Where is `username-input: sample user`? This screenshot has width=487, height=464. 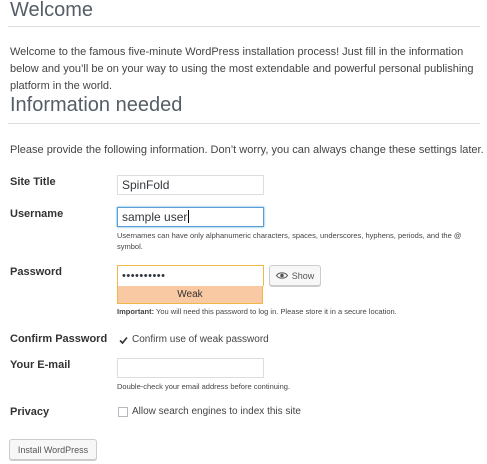 username-input: sample user is located at coordinates (190, 217).